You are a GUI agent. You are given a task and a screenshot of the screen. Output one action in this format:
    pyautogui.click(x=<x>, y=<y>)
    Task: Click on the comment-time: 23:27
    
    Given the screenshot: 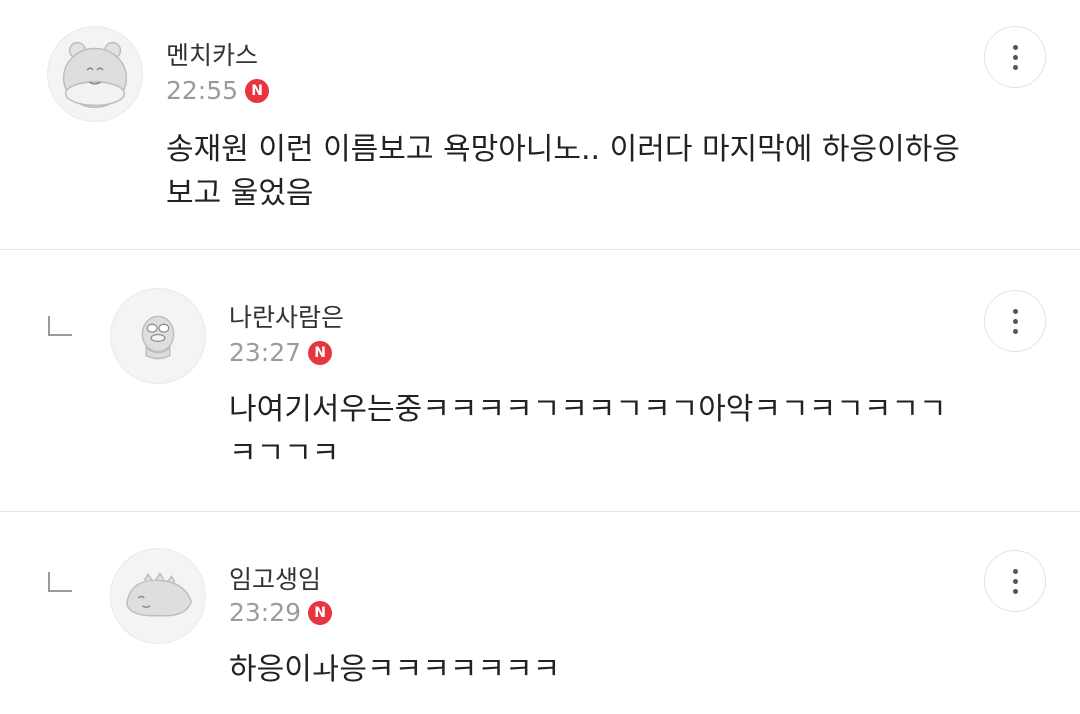 What is the action you would take?
    pyautogui.click(x=265, y=352)
    